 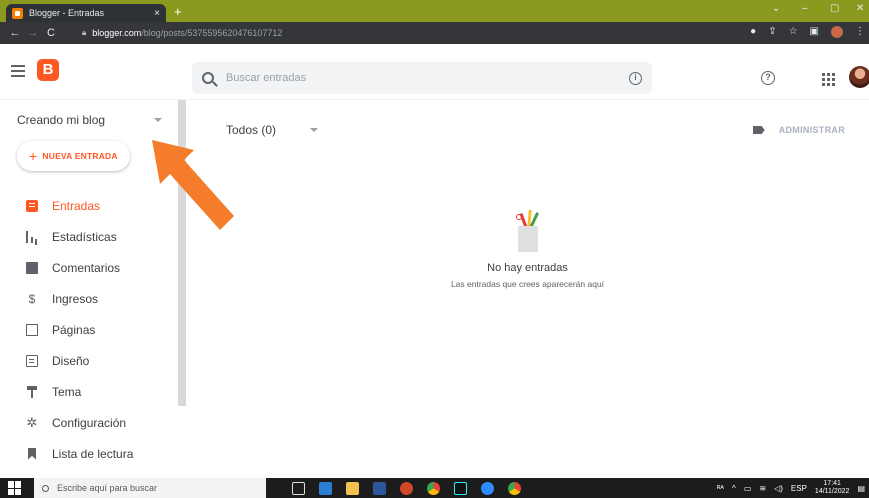 What do you see at coordinates (117, 33) in the screenshot?
I see `url-host: blogger.com` at bounding box center [117, 33].